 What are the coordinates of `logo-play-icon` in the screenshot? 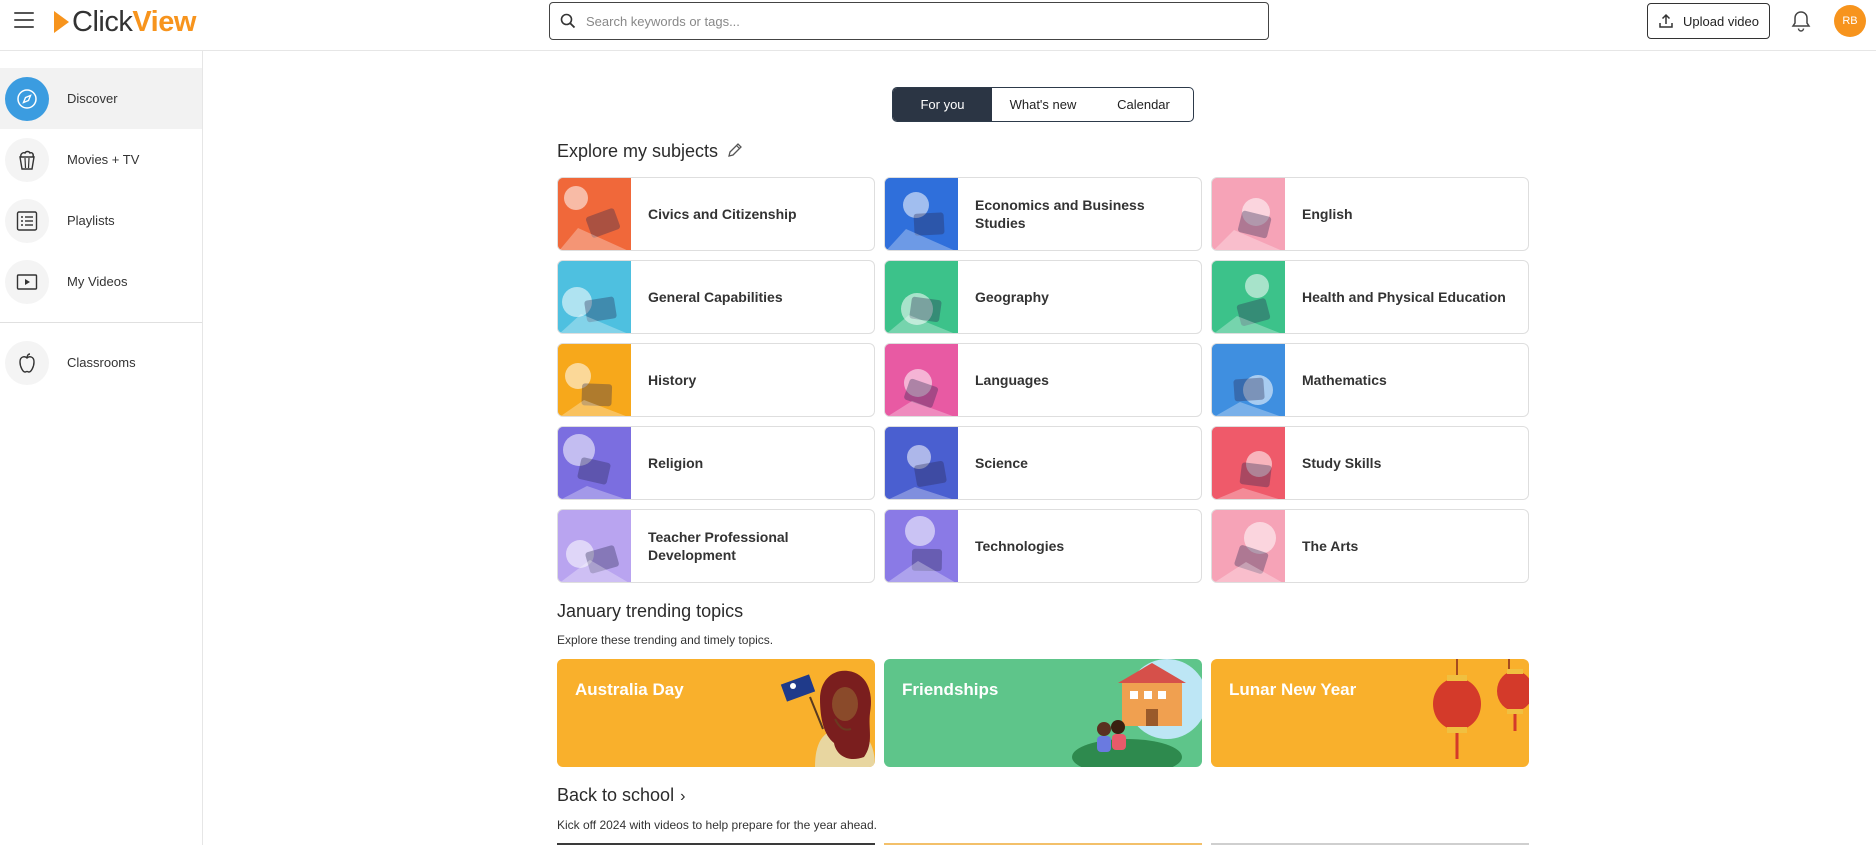 It's located at (61, 22).